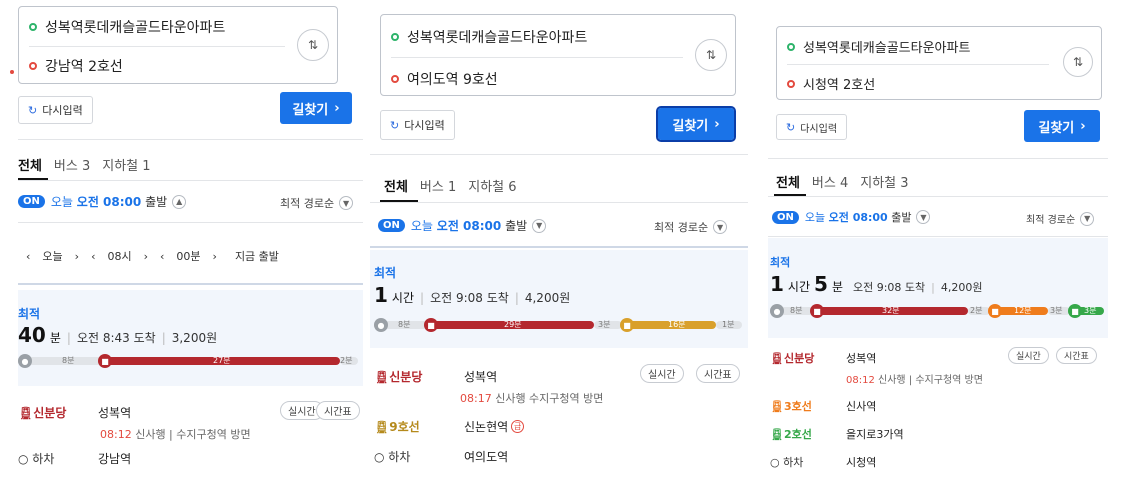 The height and width of the screenshot is (486, 1126). Describe the element at coordinates (12, 72) in the screenshot. I see `red-marker` at that location.